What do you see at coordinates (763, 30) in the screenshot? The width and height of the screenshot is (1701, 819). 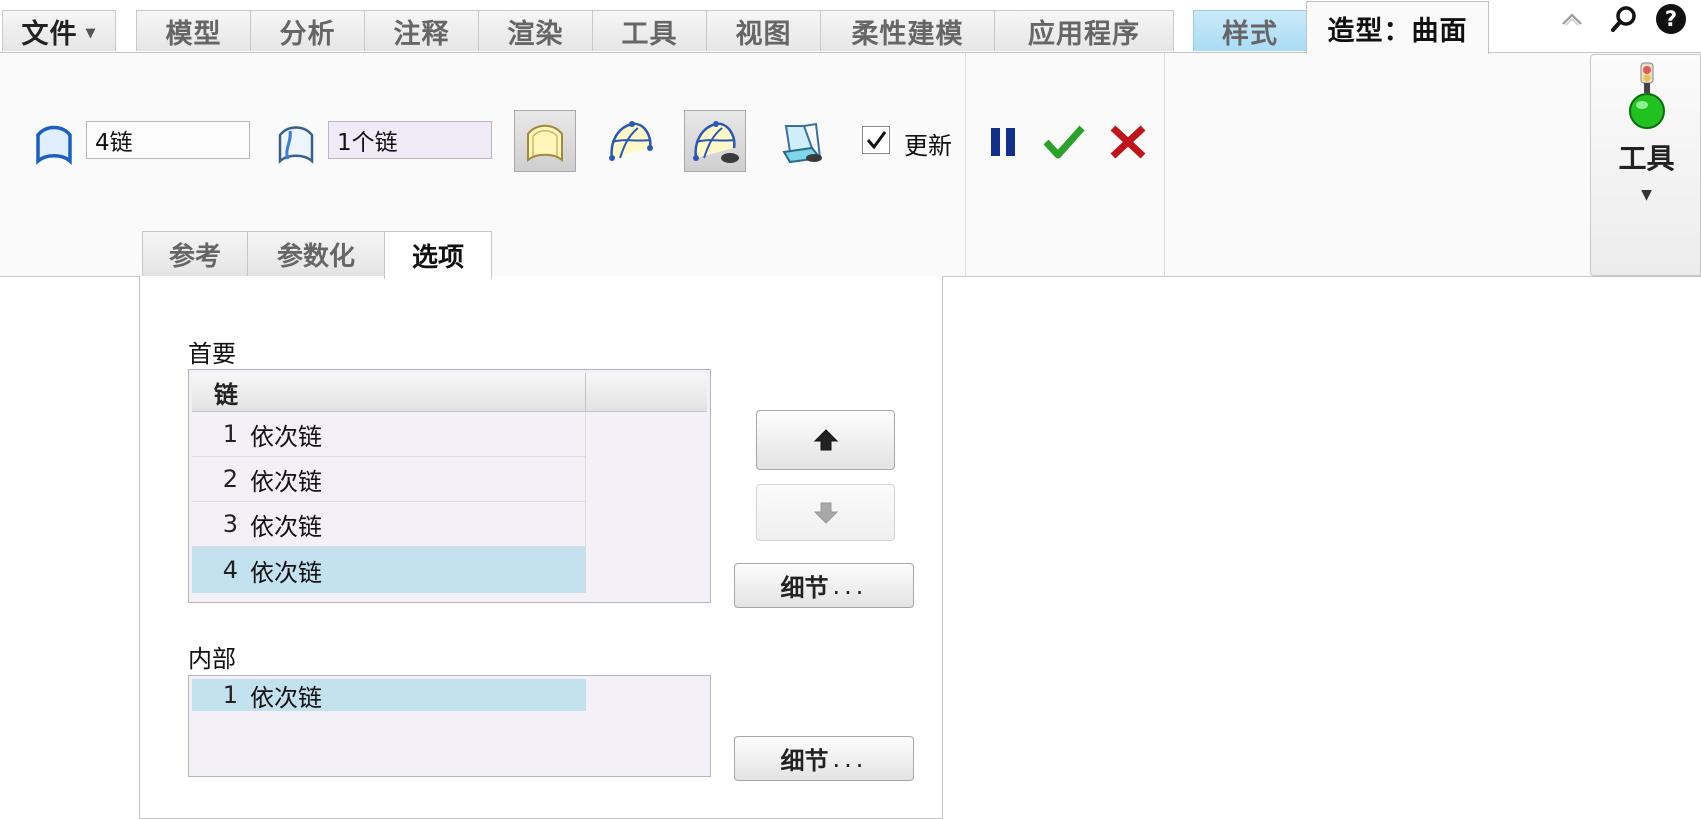 I see `tab-view: 视图` at bounding box center [763, 30].